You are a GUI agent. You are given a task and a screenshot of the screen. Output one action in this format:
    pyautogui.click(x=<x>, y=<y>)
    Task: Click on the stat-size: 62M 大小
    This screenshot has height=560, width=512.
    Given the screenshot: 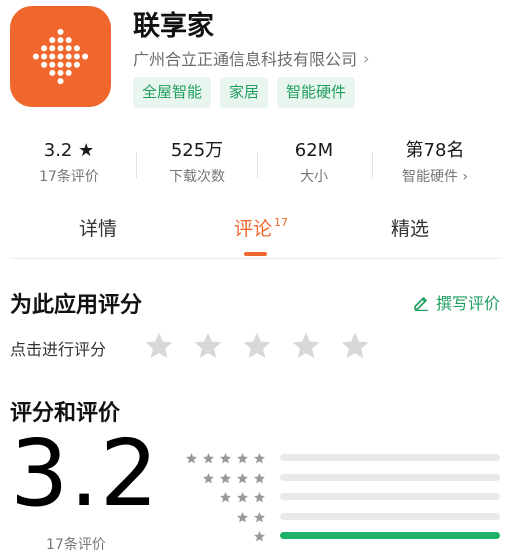 What is the action you would take?
    pyautogui.click(x=314, y=162)
    